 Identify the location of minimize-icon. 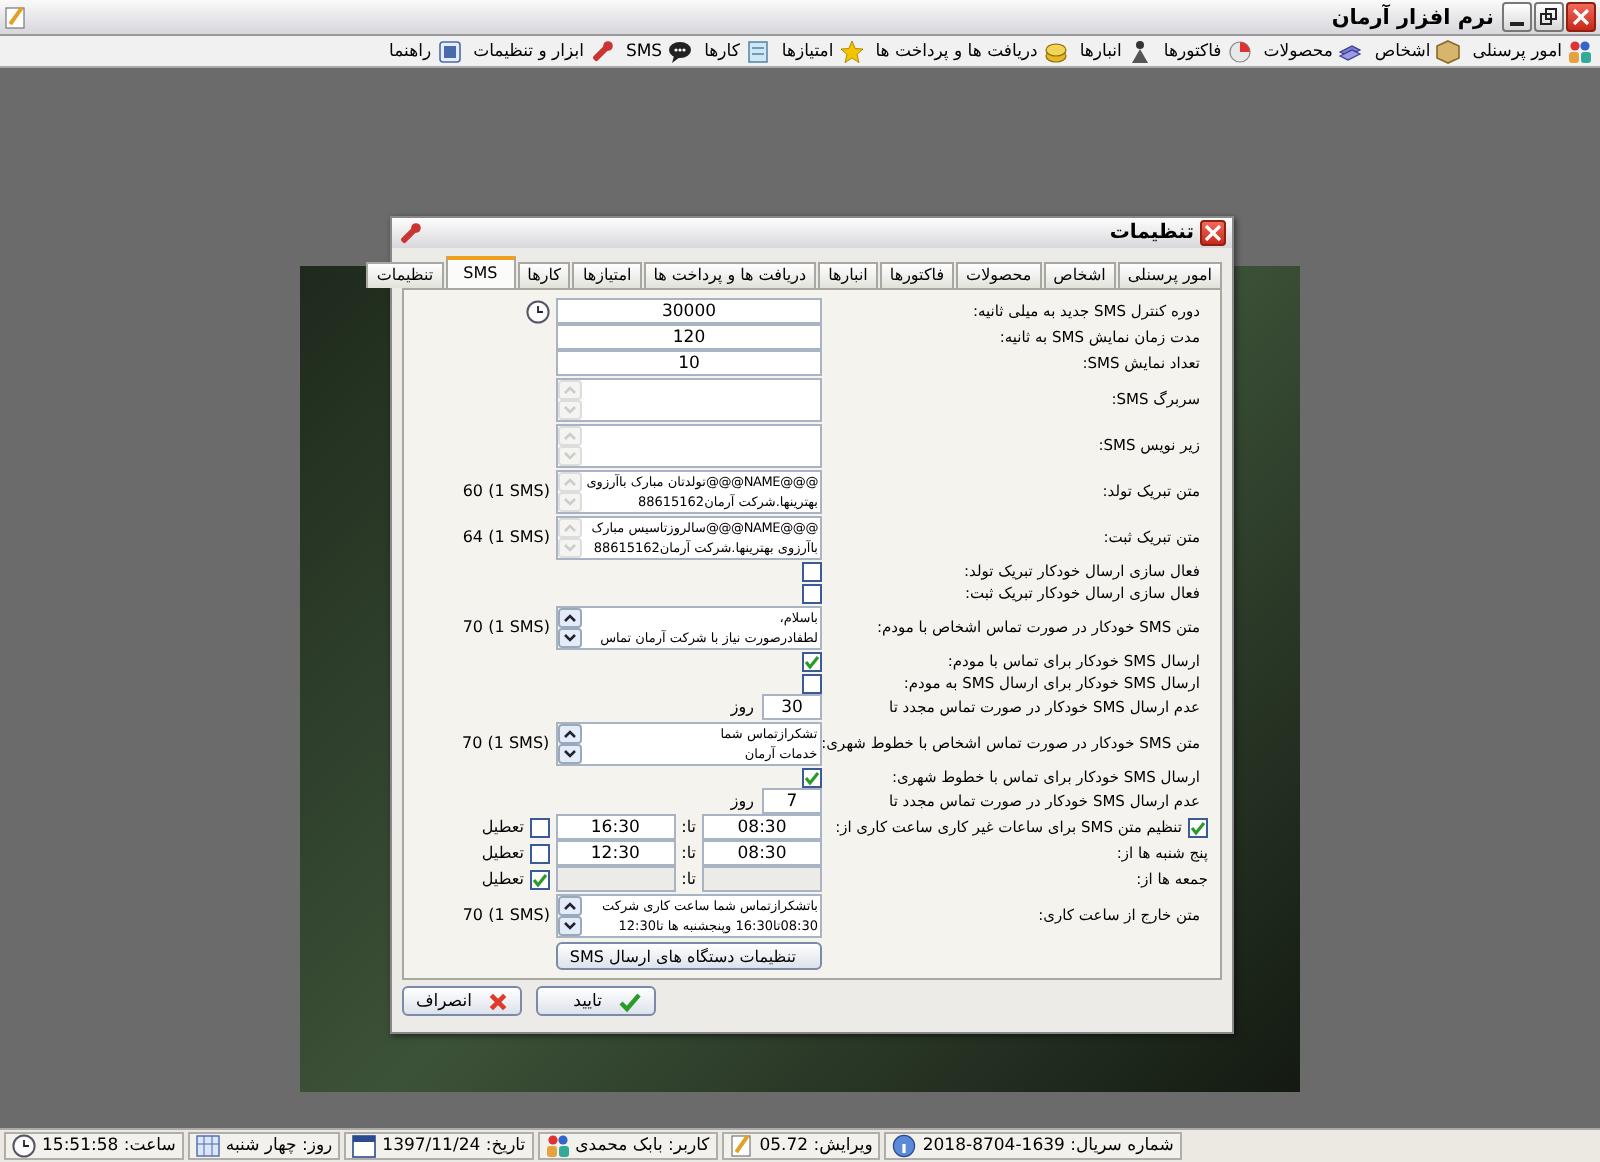
(1517, 23).